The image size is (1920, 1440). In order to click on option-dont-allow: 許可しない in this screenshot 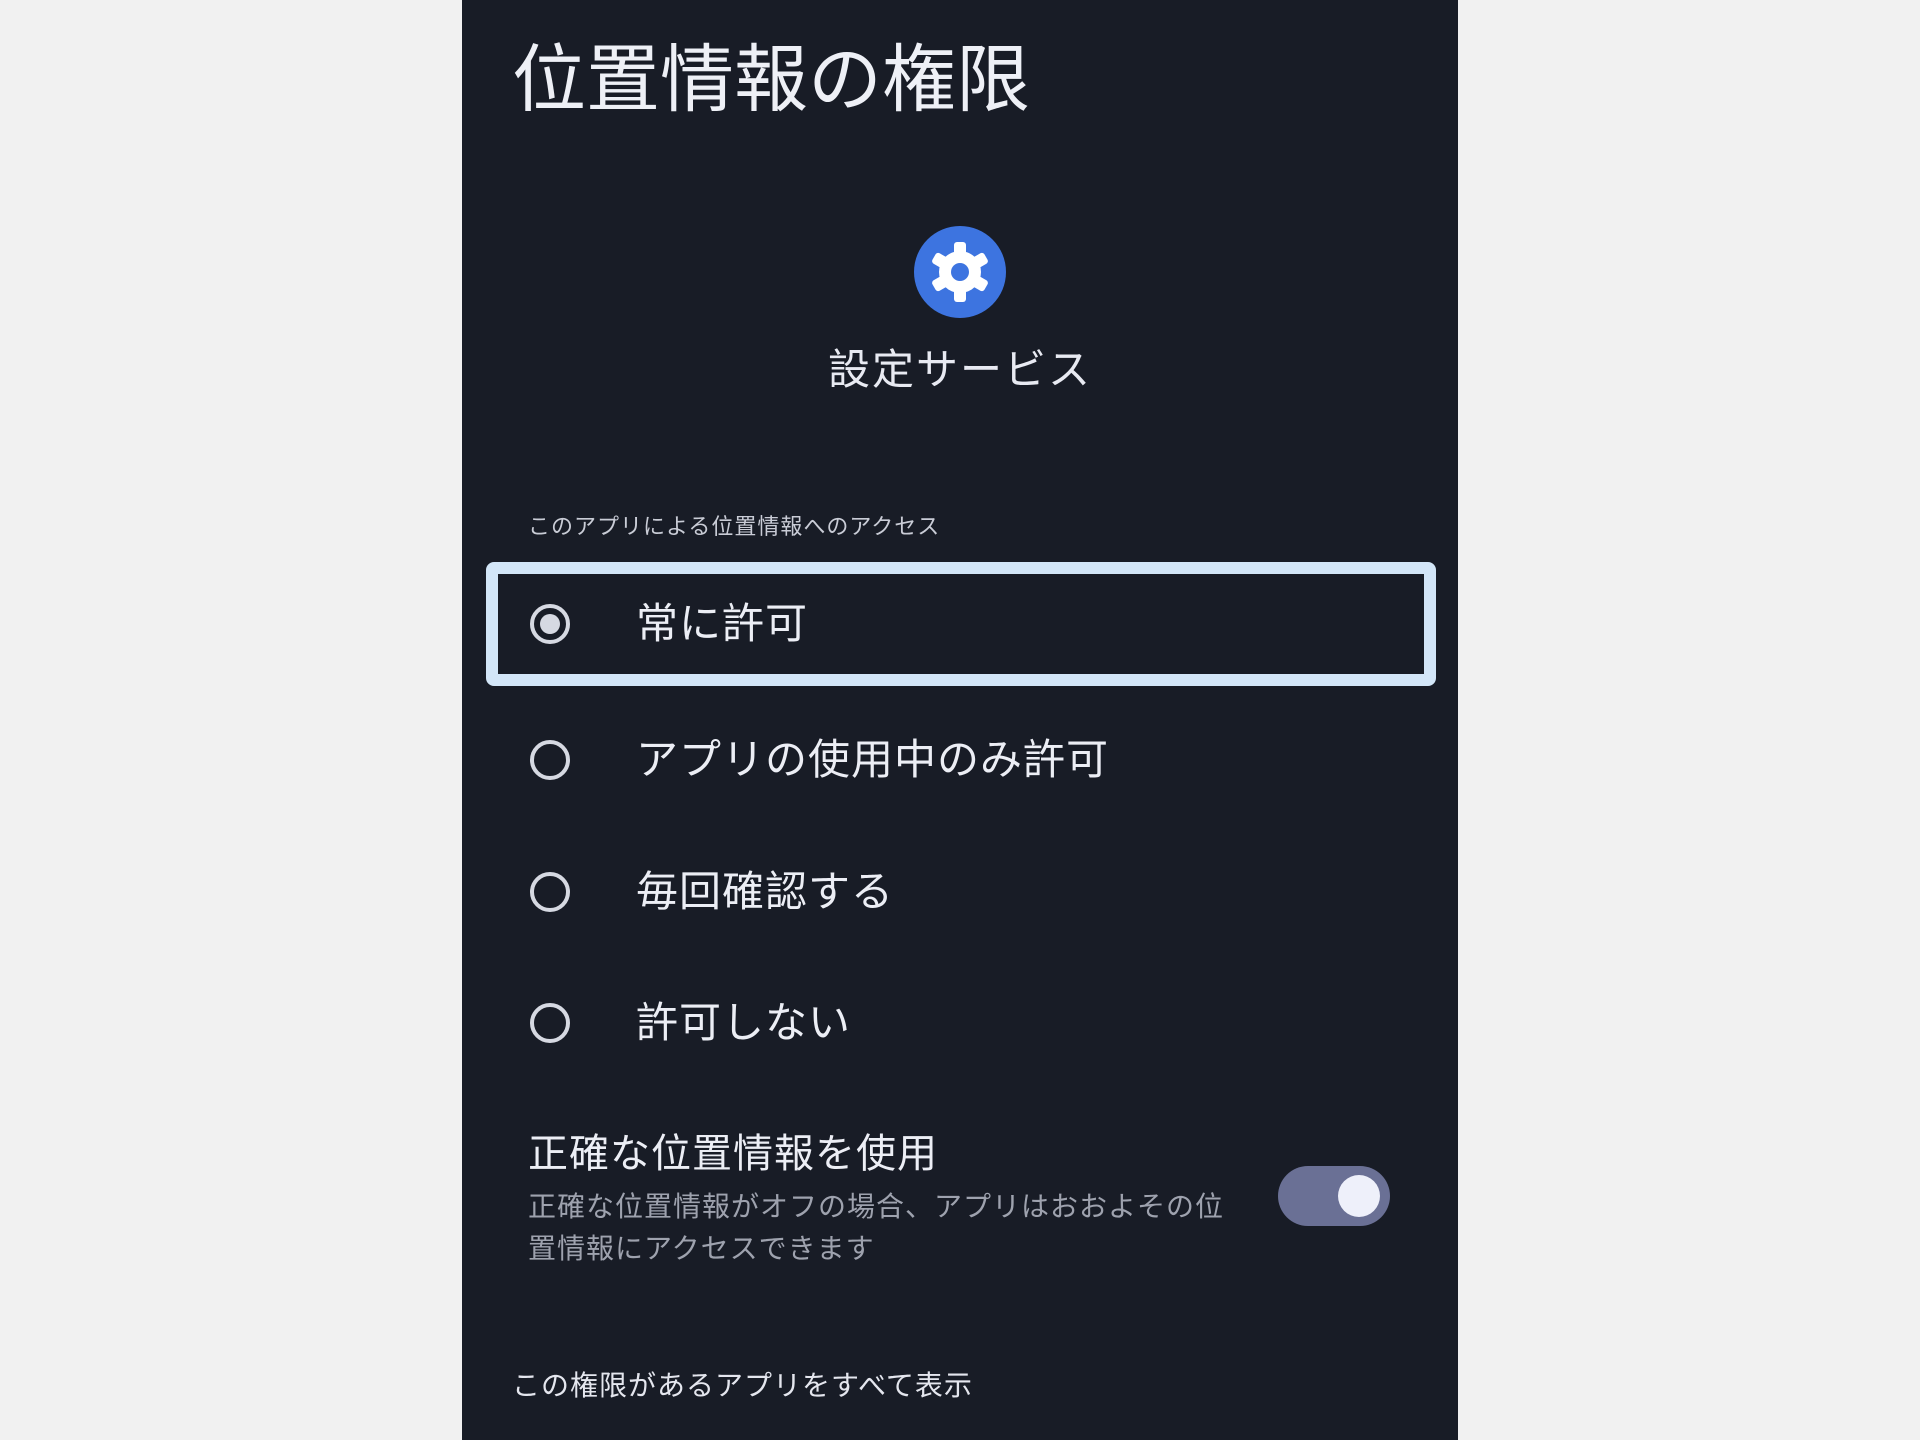, I will do `click(961, 1023)`.